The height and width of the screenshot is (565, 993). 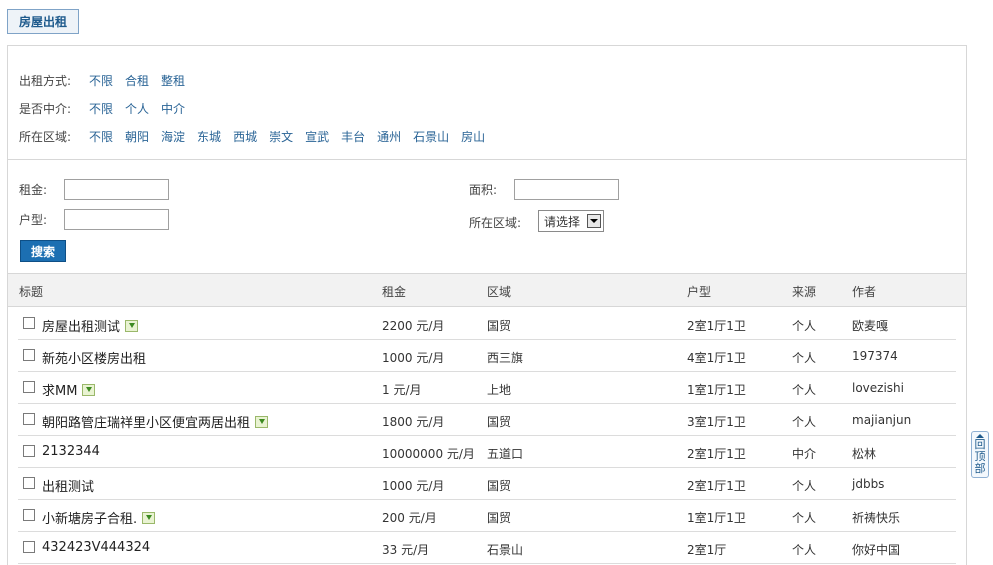 What do you see at coordinates (594, 221) in the screenshot?
I see `chevron-down-icon` at bounding box center [594, 221].